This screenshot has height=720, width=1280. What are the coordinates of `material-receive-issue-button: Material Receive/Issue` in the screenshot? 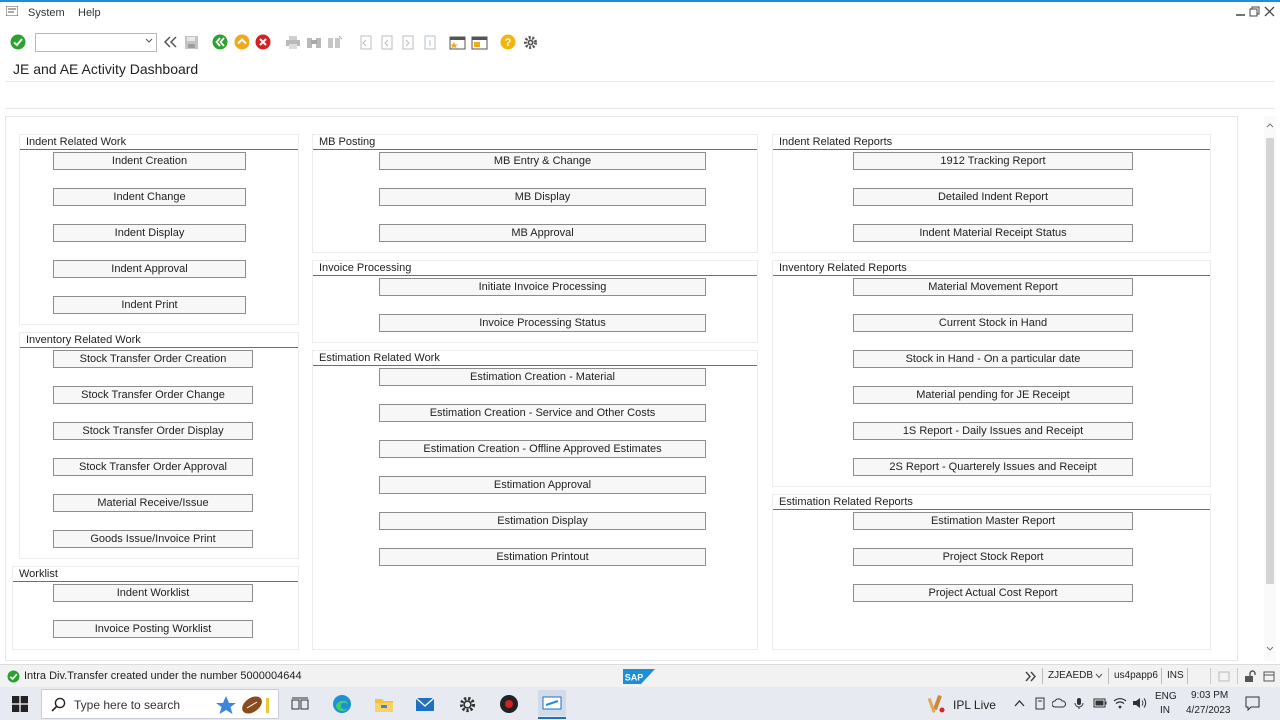 It's located at (153, 503).